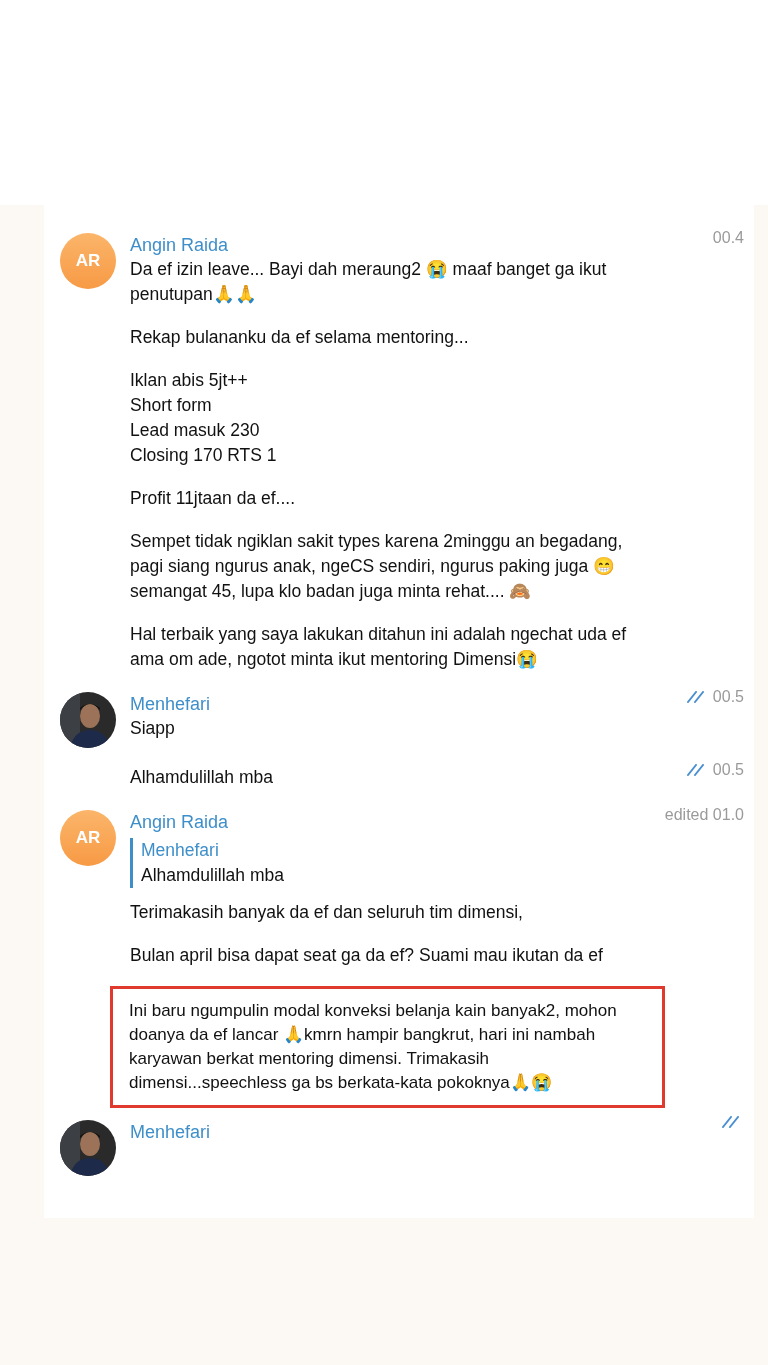  I want to click on message-time: 00.4, so click(728, 238).